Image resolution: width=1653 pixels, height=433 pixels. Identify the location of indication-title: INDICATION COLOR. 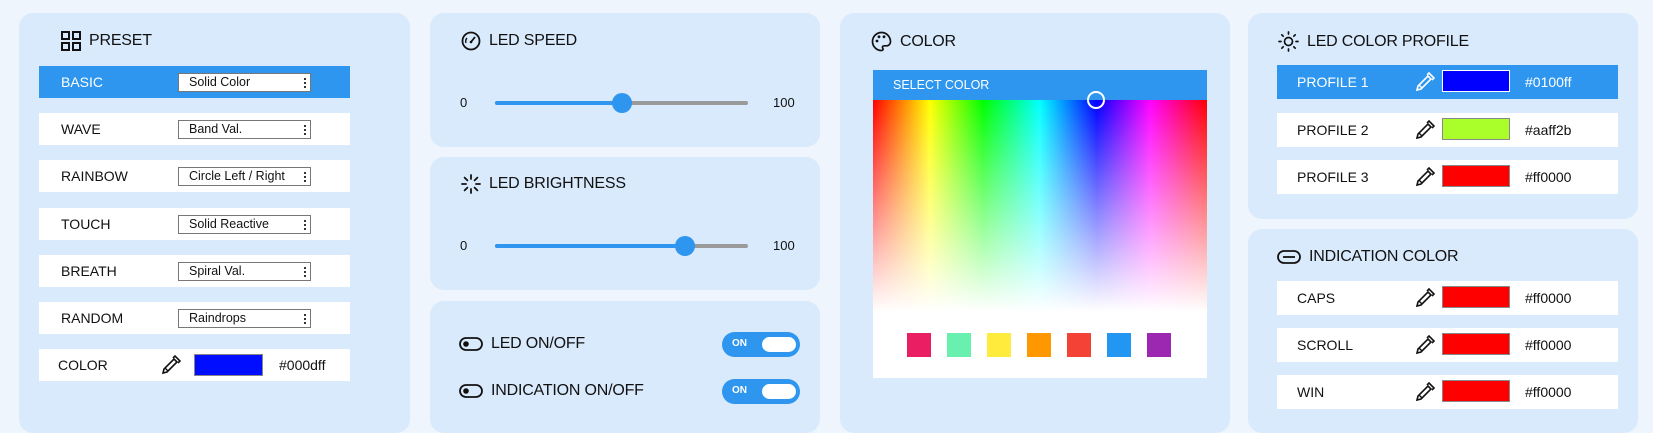
(1368, 257).